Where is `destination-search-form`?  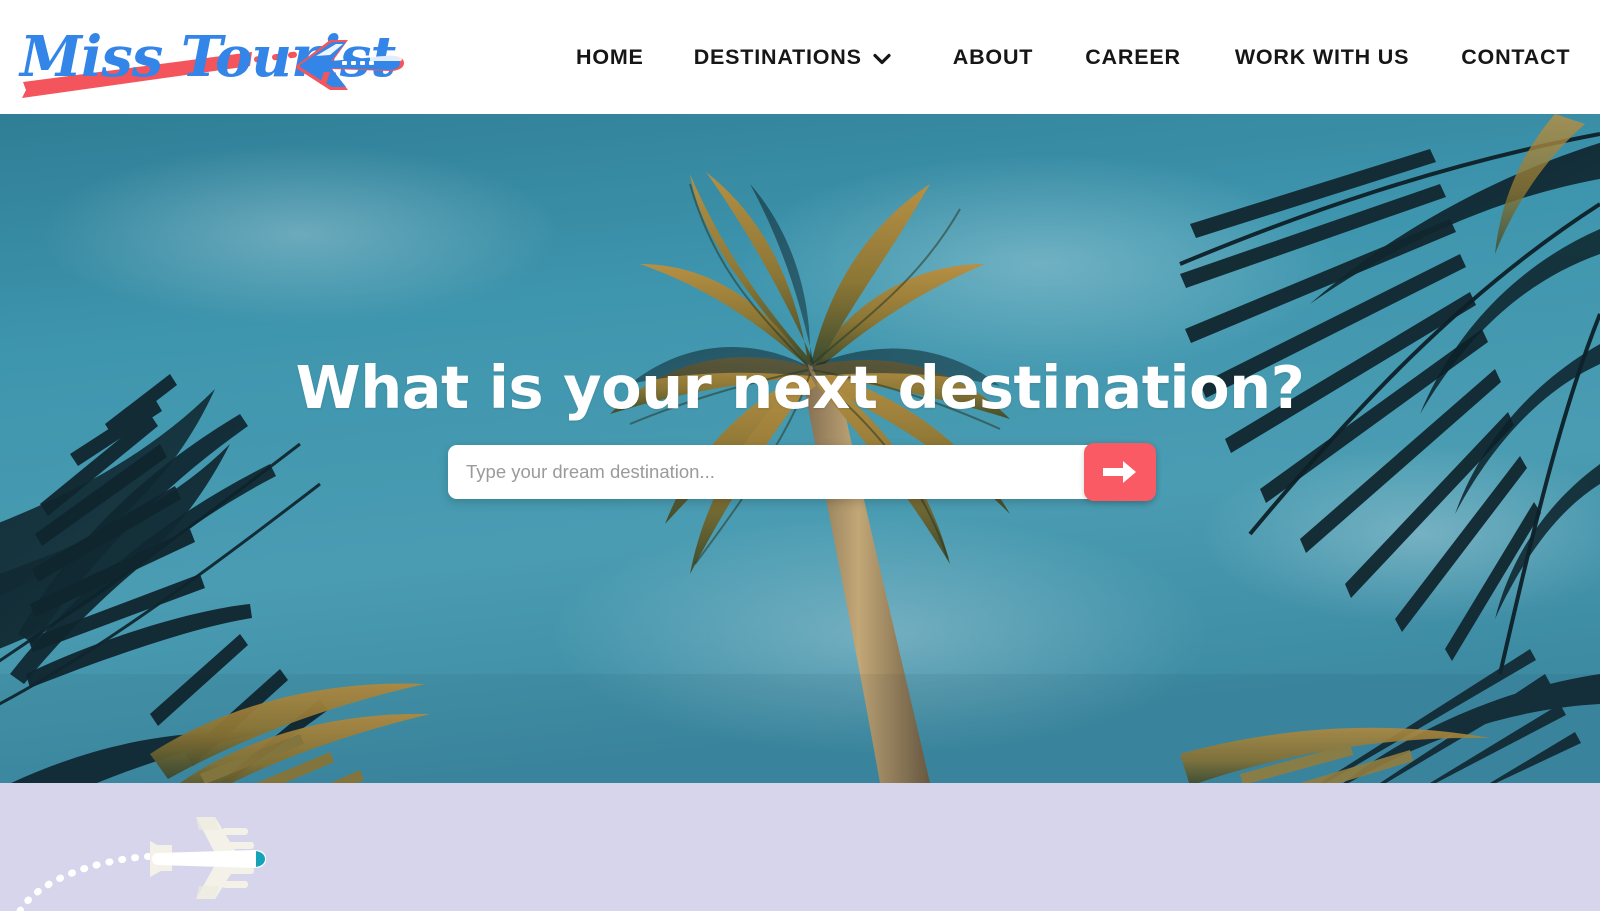
destination-search-form is located at coordinates (802, 472).